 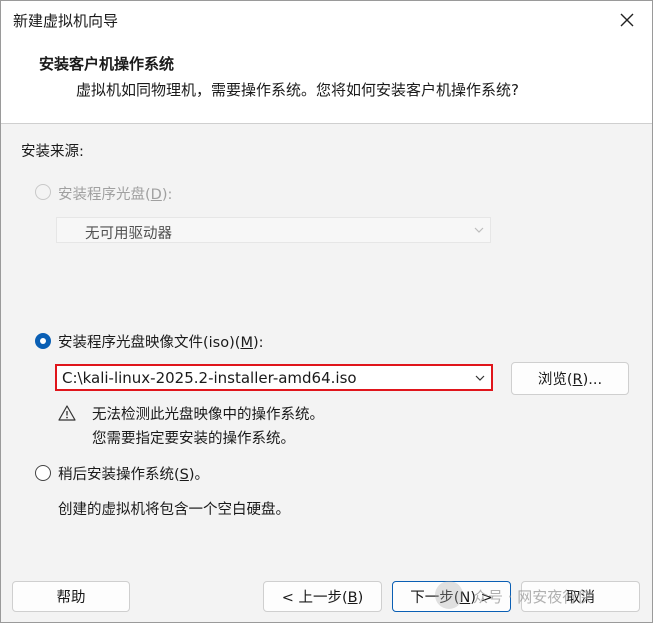 I want to click on next-button-label: 下一步(N) >, so click(x=451, y=598).